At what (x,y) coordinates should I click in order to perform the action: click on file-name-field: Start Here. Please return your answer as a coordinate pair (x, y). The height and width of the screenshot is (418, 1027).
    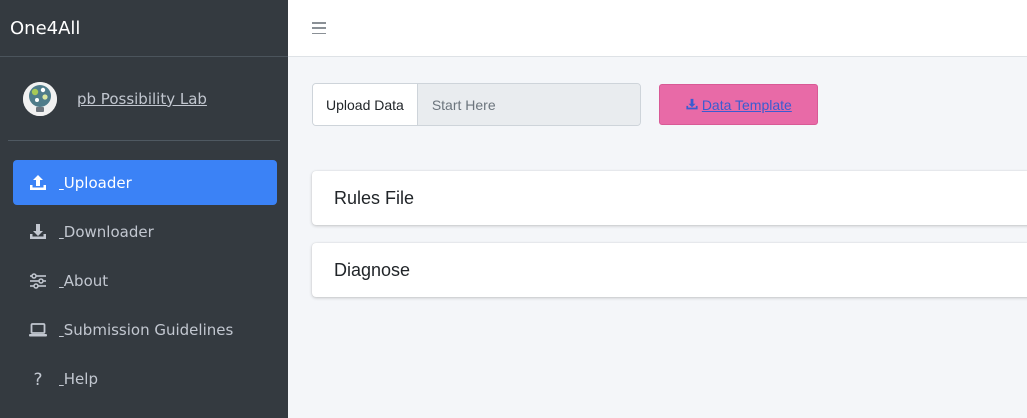
    Looking at the image, I should click on (528, 104).